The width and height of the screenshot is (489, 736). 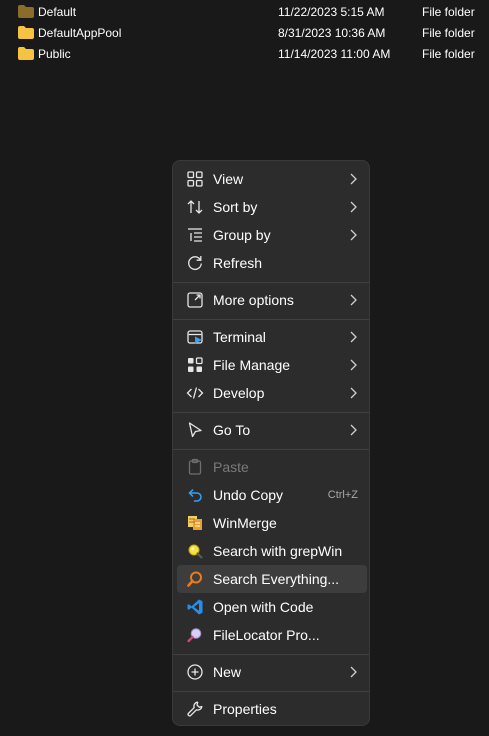 I want to click on clipboard-icon, so click(x=195, y=466).